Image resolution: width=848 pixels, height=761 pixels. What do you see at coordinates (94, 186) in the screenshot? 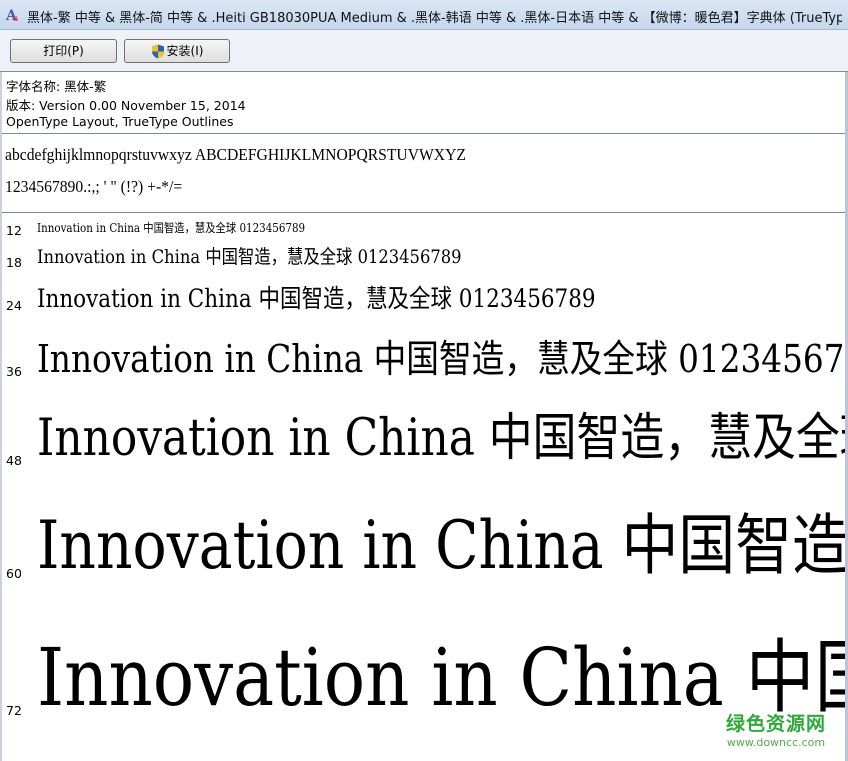
I see `charset-digits: 1234567890.:,; ' " (!?) +-*/=` at bounding box center [94, 186].